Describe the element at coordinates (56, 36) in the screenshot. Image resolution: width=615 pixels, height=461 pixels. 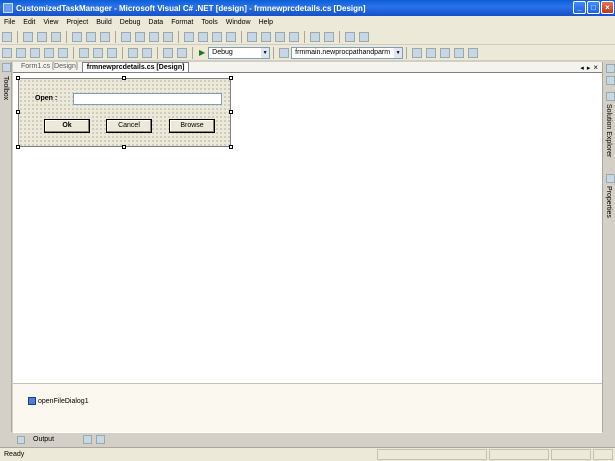
I see `align-rights-icon` at that location.